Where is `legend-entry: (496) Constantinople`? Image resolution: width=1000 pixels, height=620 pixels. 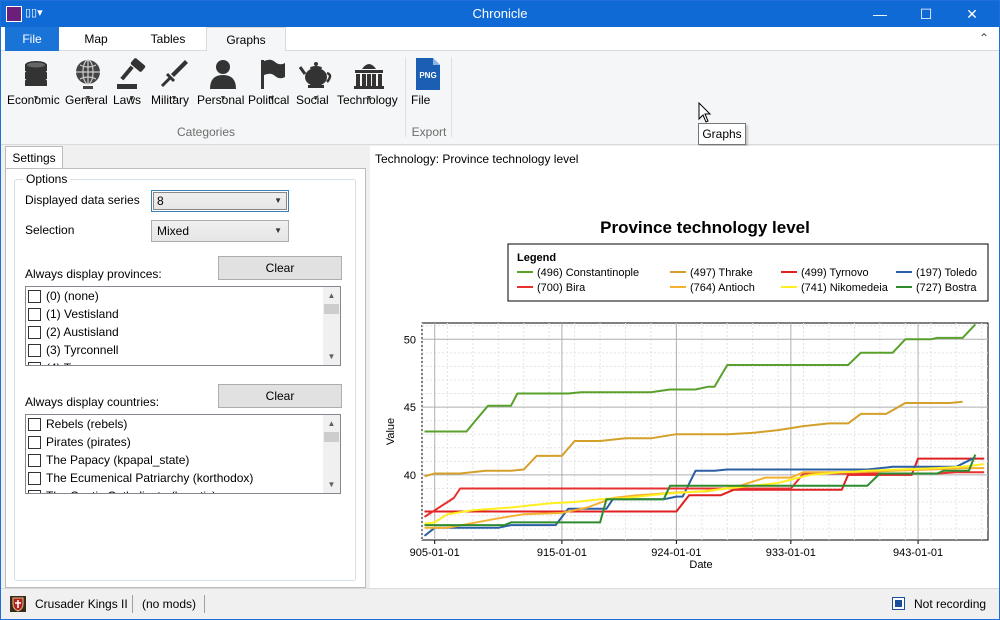
legend-entry: (496) Constantinople is located at coordinates (588, 273).